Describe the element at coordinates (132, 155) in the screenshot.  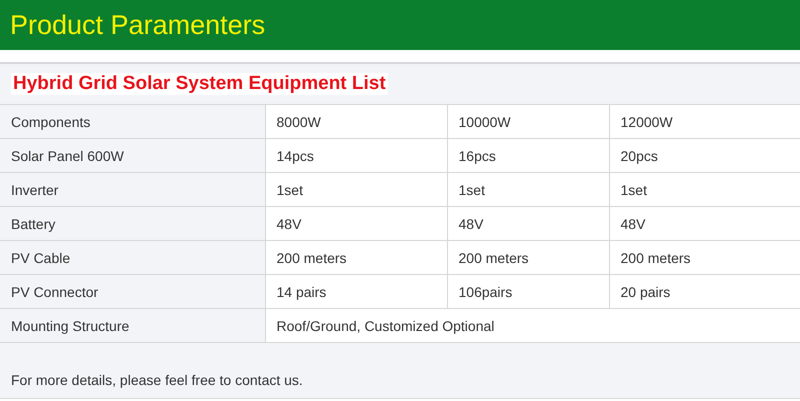
I see `row-label: Solar Panel 600W` at that location.